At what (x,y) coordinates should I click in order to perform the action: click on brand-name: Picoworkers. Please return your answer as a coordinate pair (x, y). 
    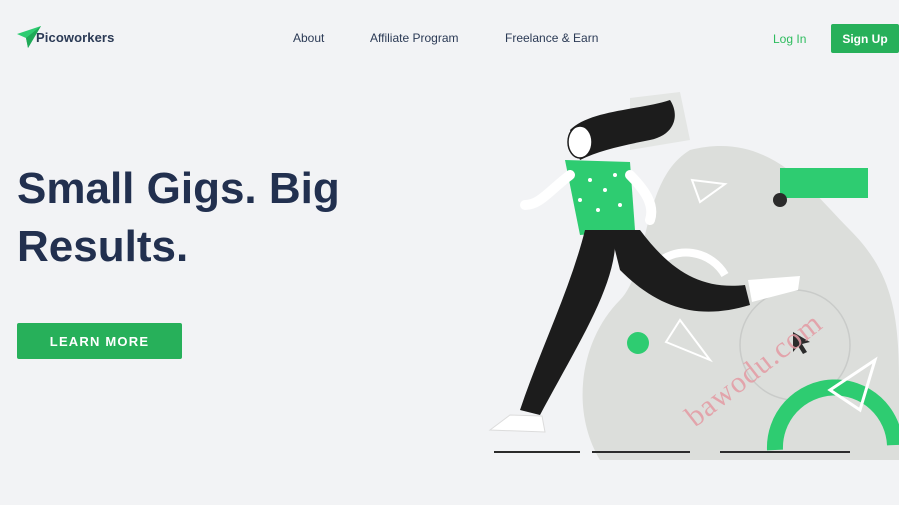
    Looking at the image, I should click on (75, 37).